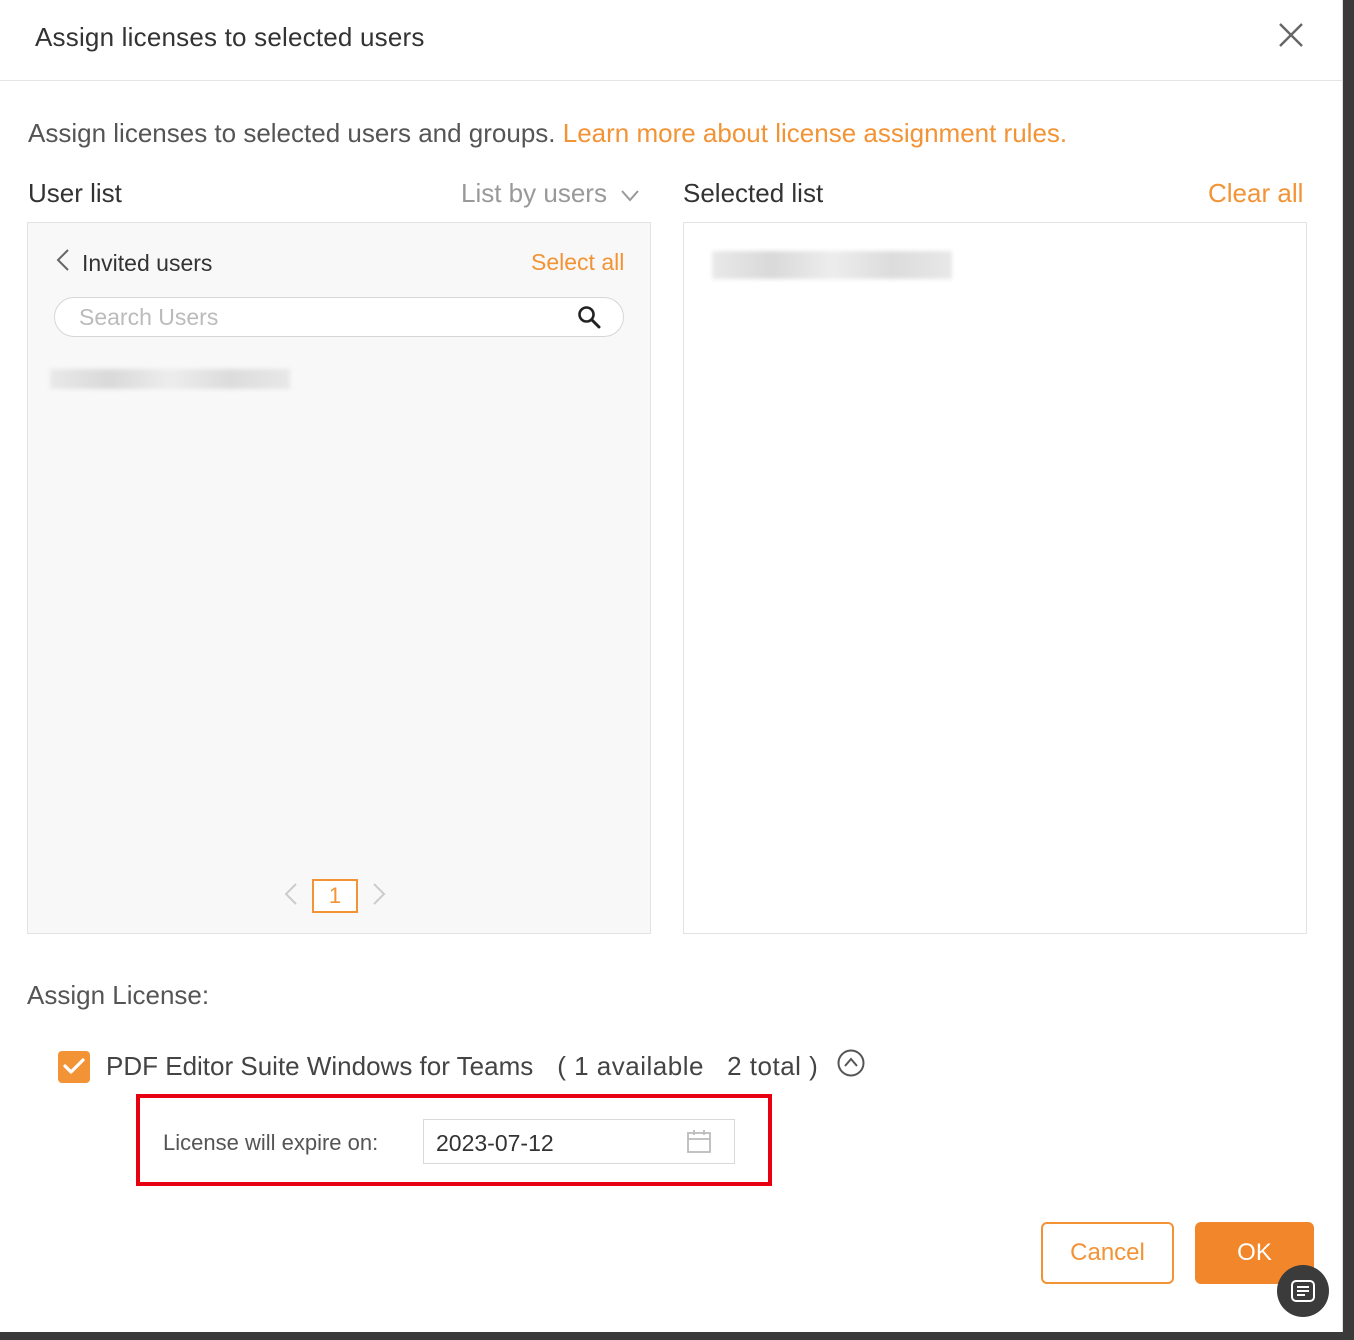  Describe the element at coordinates (230, 37) in the screenshot. I see `dialog-title: Assign licenses to selected users` at that location.